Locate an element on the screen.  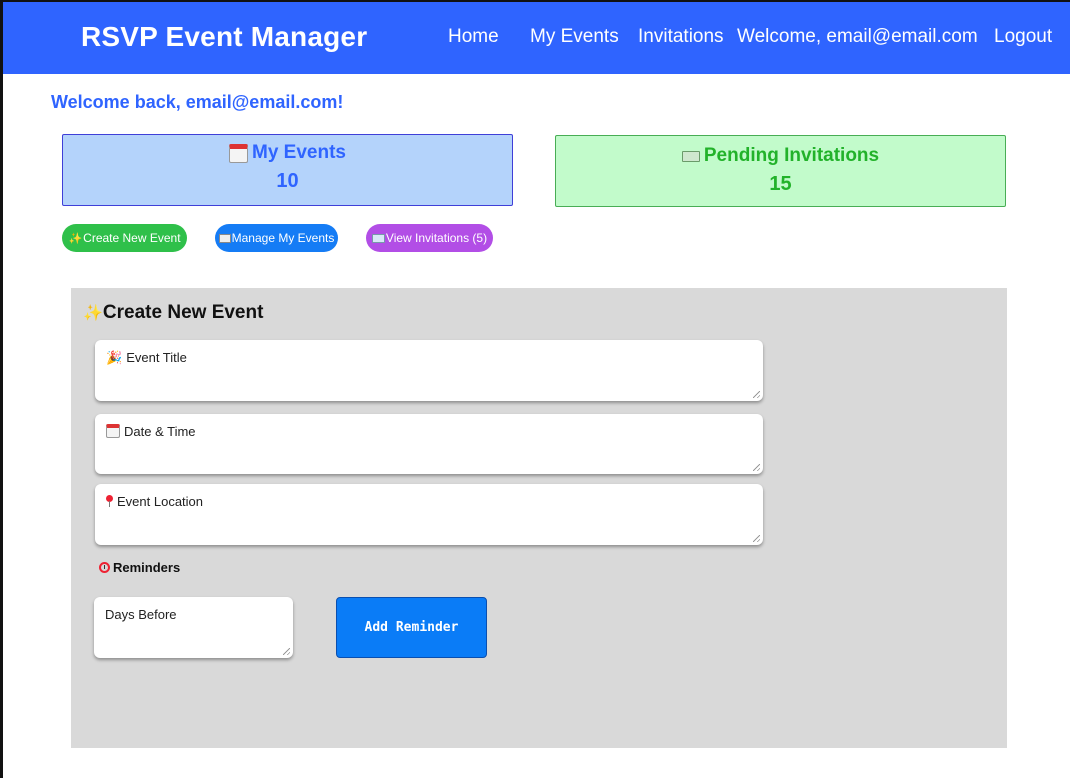
pending-invitations-stat-card: Pending Invitations 15 is located at coordinates (780, 171).